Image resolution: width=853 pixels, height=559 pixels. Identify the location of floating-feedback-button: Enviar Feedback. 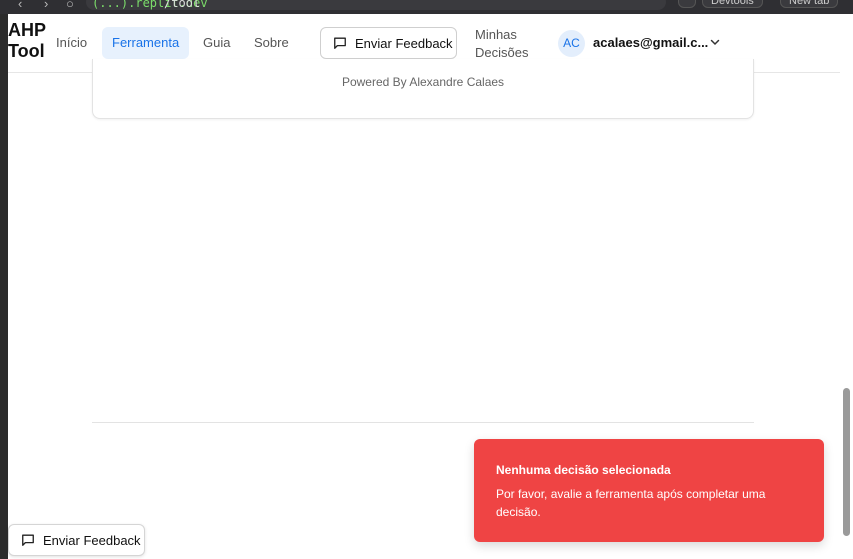
(76, 540).